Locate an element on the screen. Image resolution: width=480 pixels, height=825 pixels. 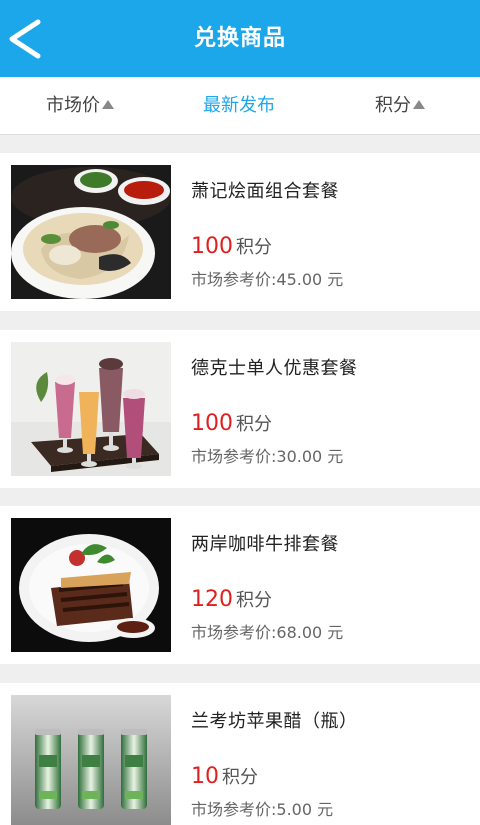
sort-market-price-label: 市场价 is located at coordinates (73, 105).